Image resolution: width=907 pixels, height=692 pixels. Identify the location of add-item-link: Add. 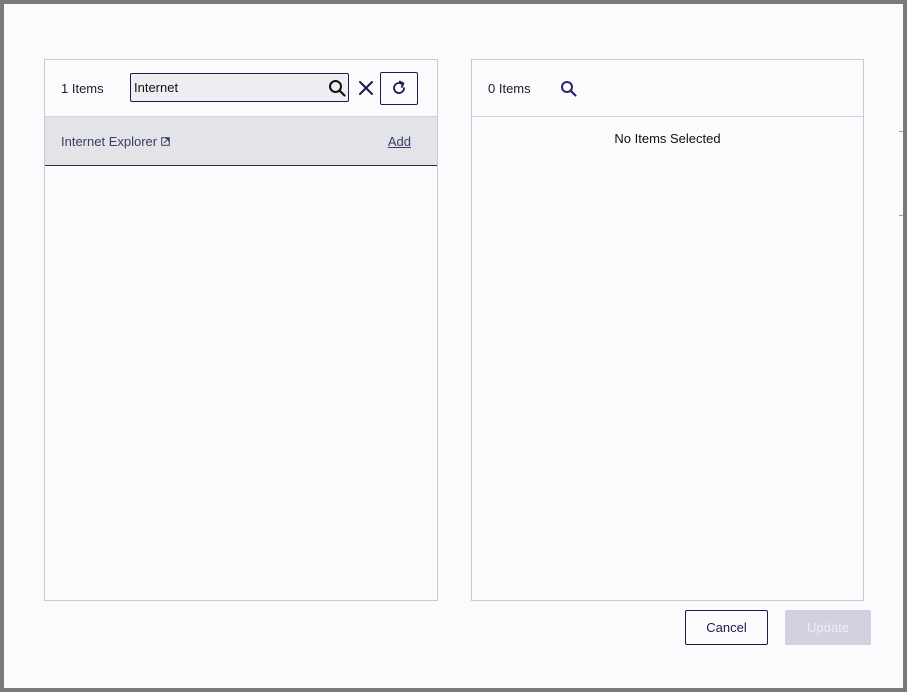
(399, 141).